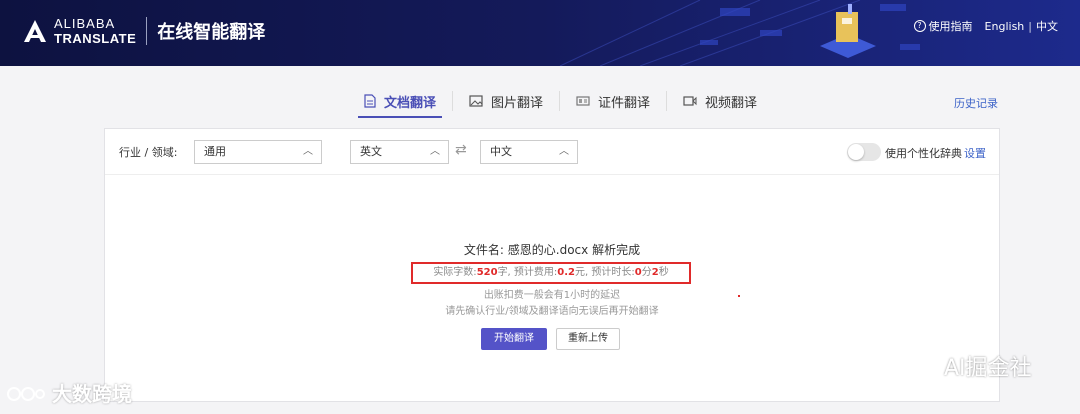 The height and width of the screenshot is (414, 1080). What do you see at coordinates (143, 31) in the screenshot?
I see `alibaba-translate-logo: ALIBABA TRANSLATE 在线智能翻译` at bounding box center [143, 31].